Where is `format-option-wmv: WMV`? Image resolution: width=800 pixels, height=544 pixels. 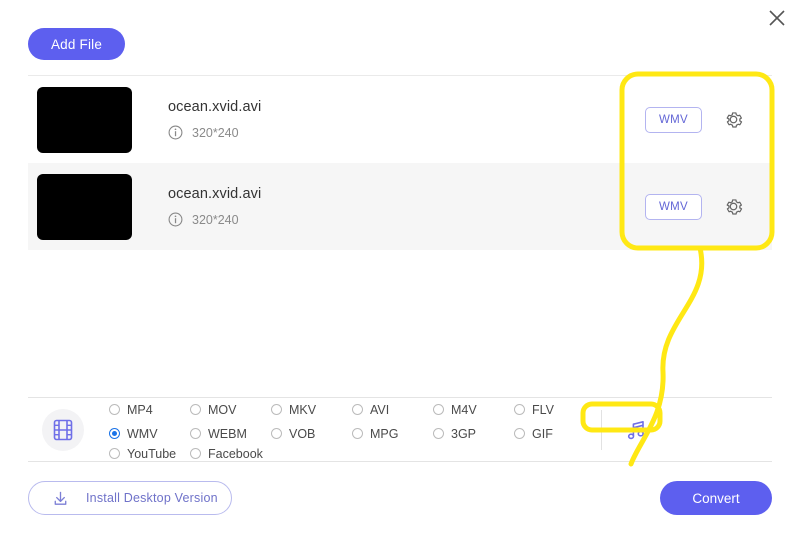
format-option-wmv: WMV is located at coordinates (149, 434).